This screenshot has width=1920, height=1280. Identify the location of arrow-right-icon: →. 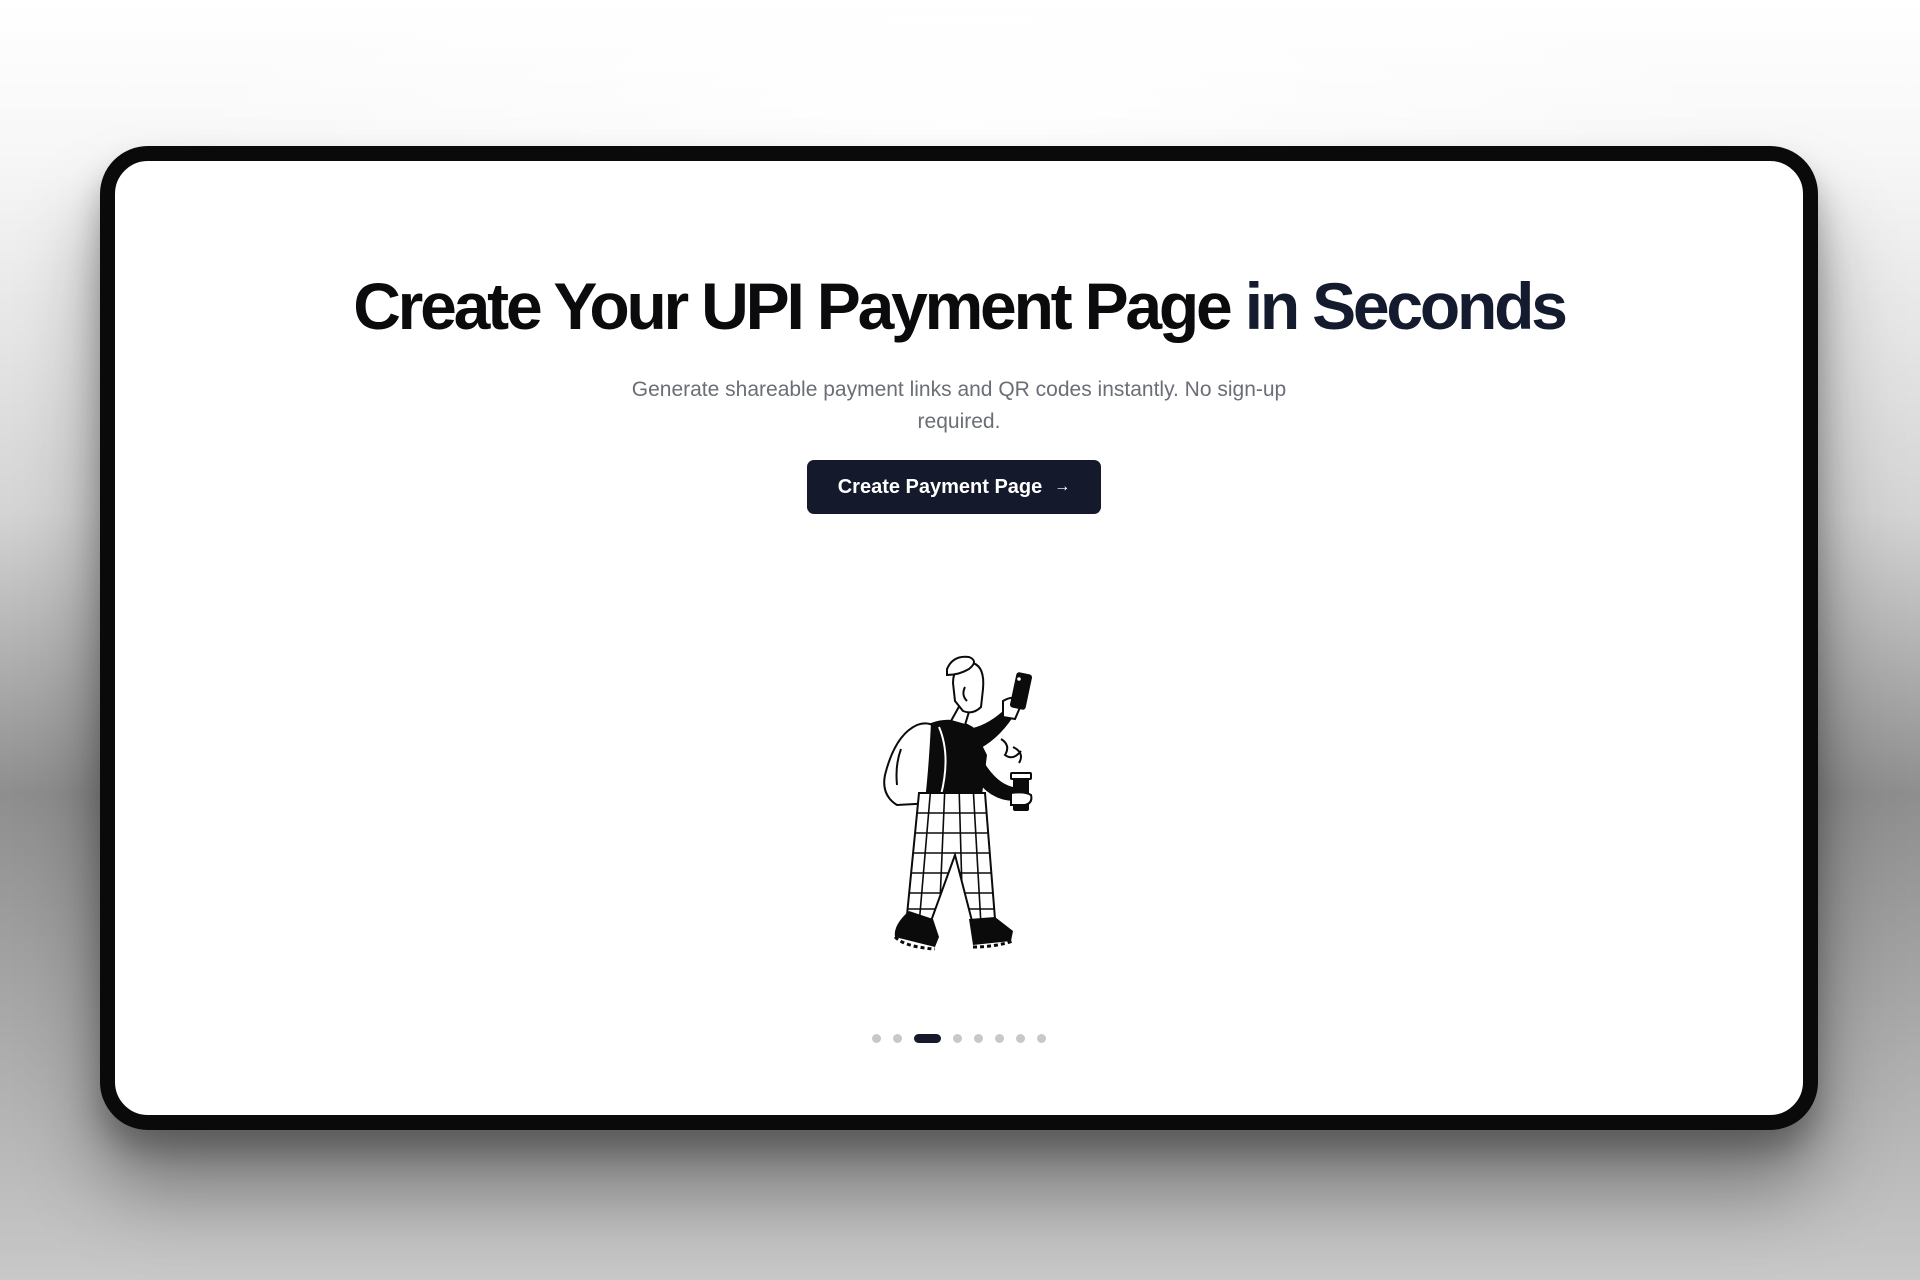
(1062, 486).